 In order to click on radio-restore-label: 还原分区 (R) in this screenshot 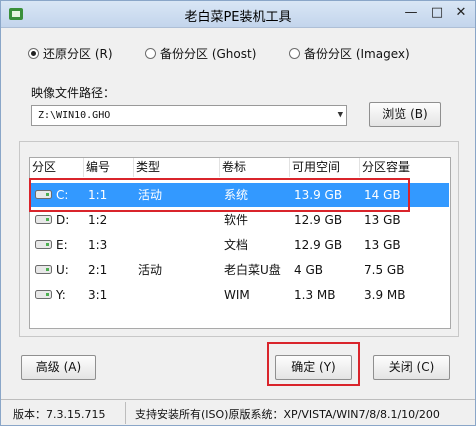, I will do `click(78, 54)`.